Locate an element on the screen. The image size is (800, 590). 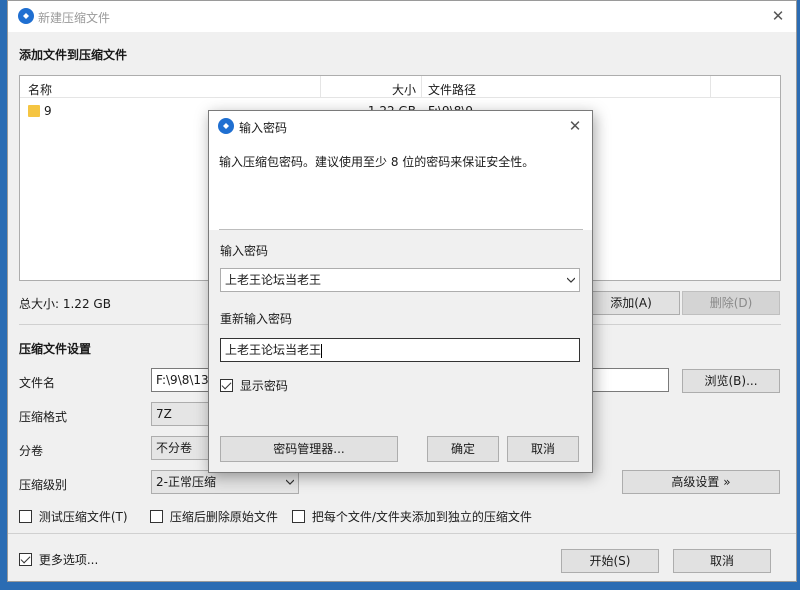
level-value: 2-正常压缩 is located at coordinates (186, 482).